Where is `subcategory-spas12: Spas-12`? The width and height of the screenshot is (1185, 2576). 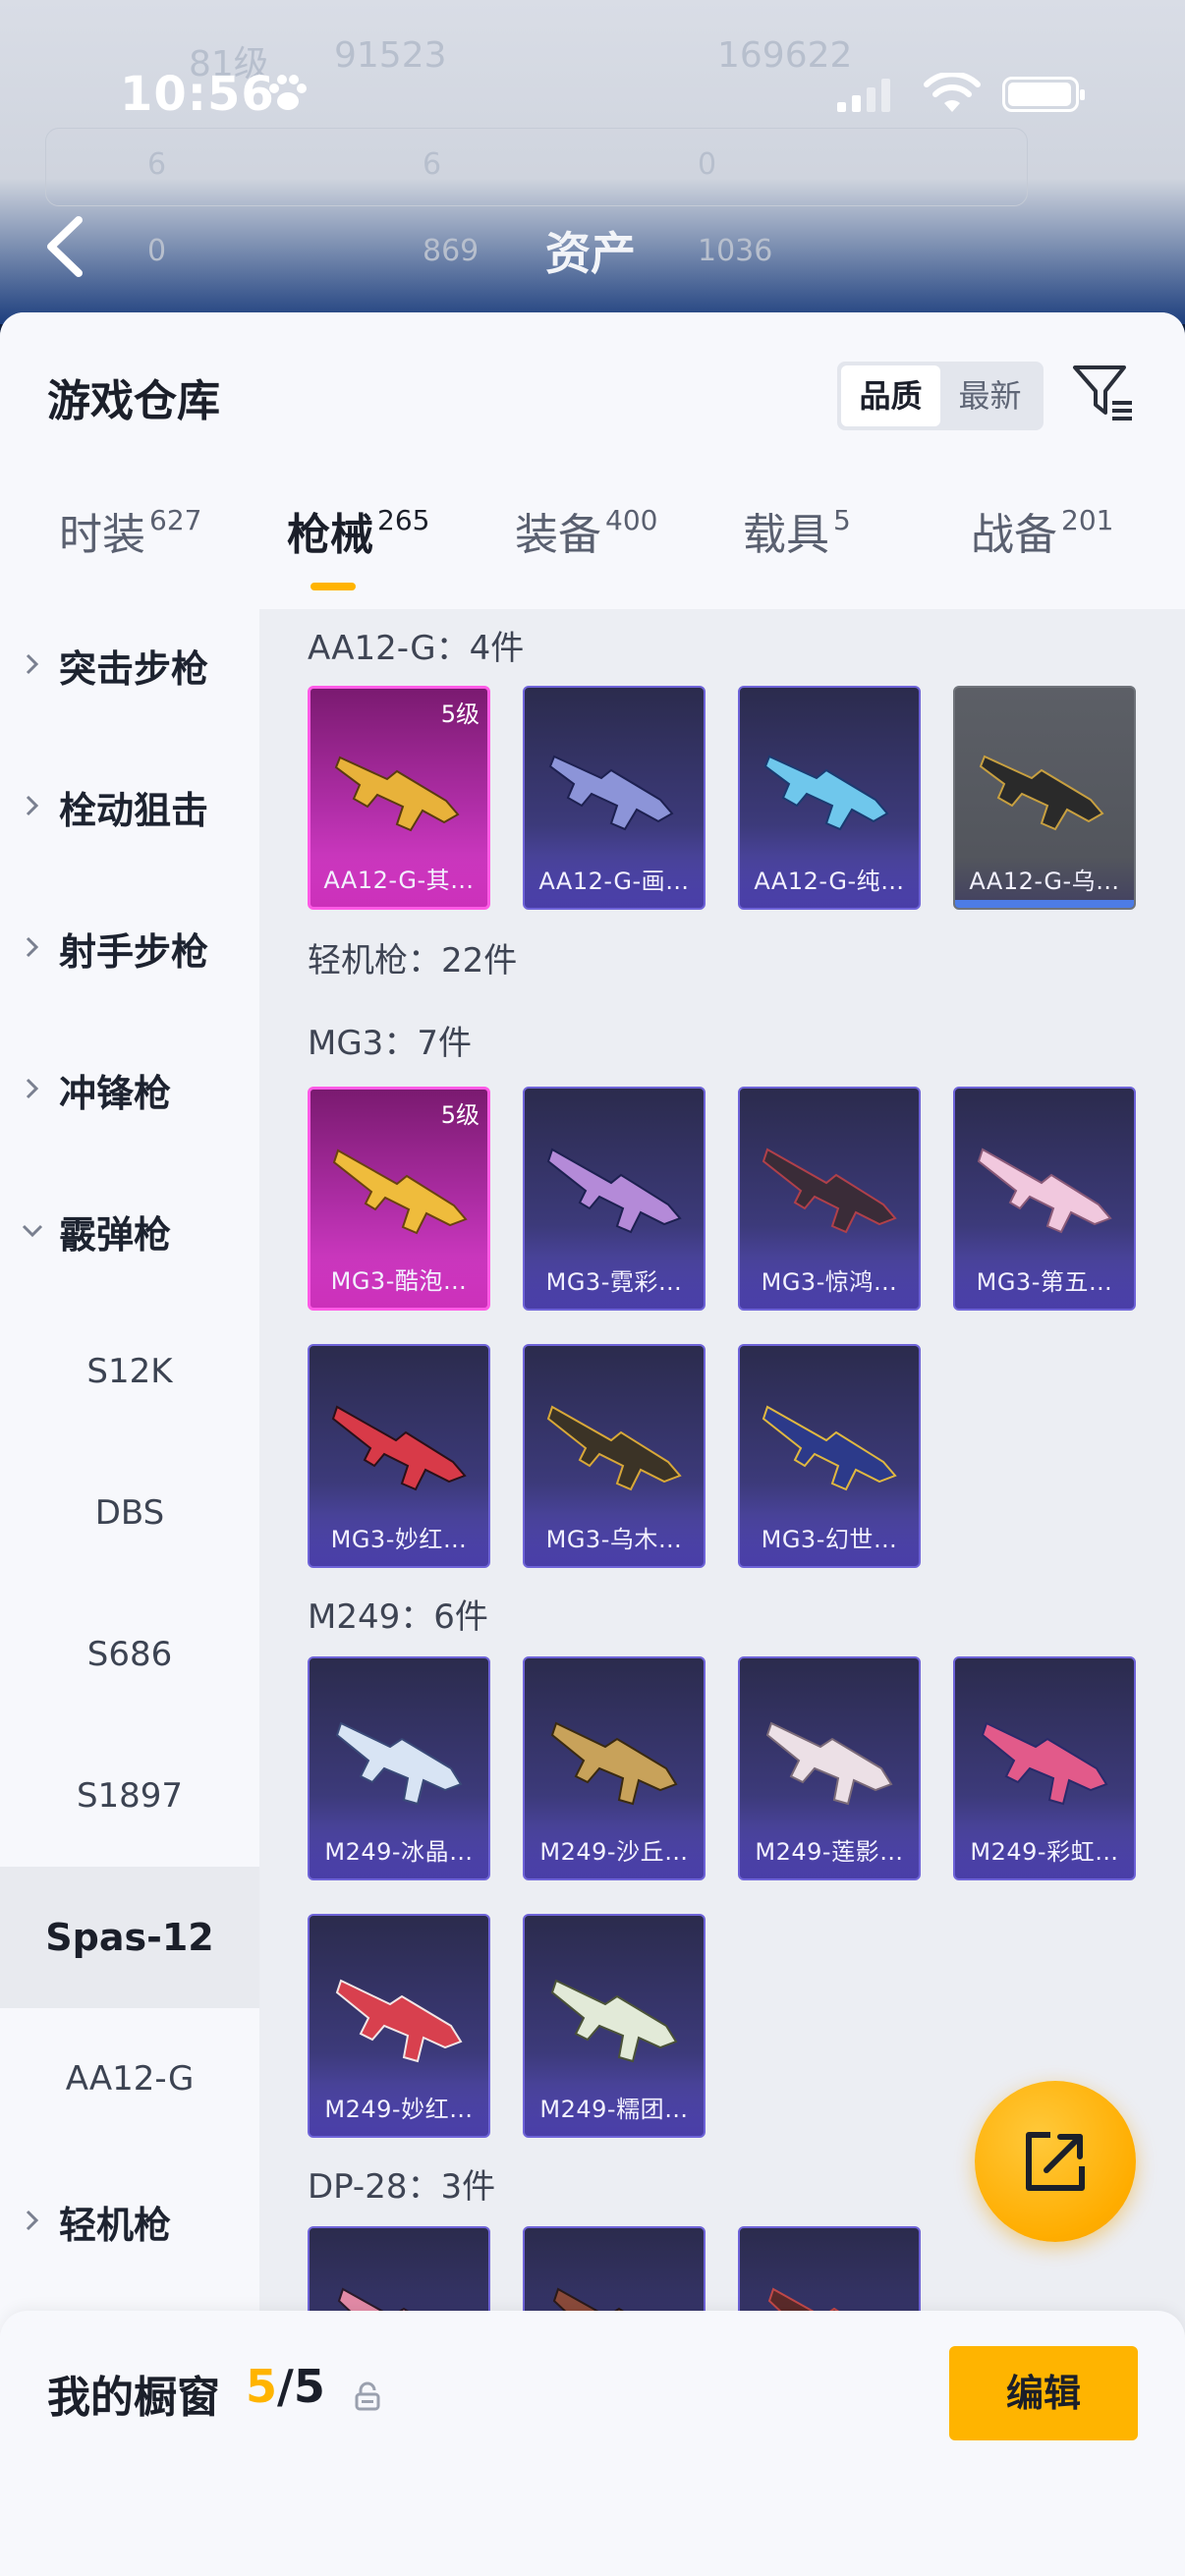
subcategory-spas12: Spas-12 is located at coordinates (130, 1937).